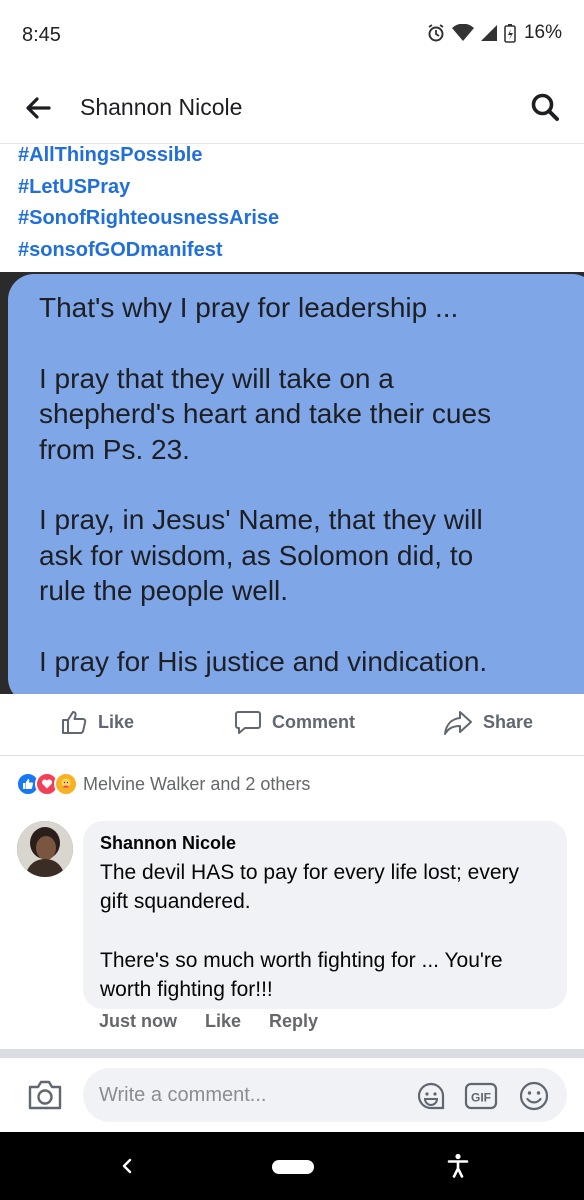  I want to click on avatar, so click(45, 849).